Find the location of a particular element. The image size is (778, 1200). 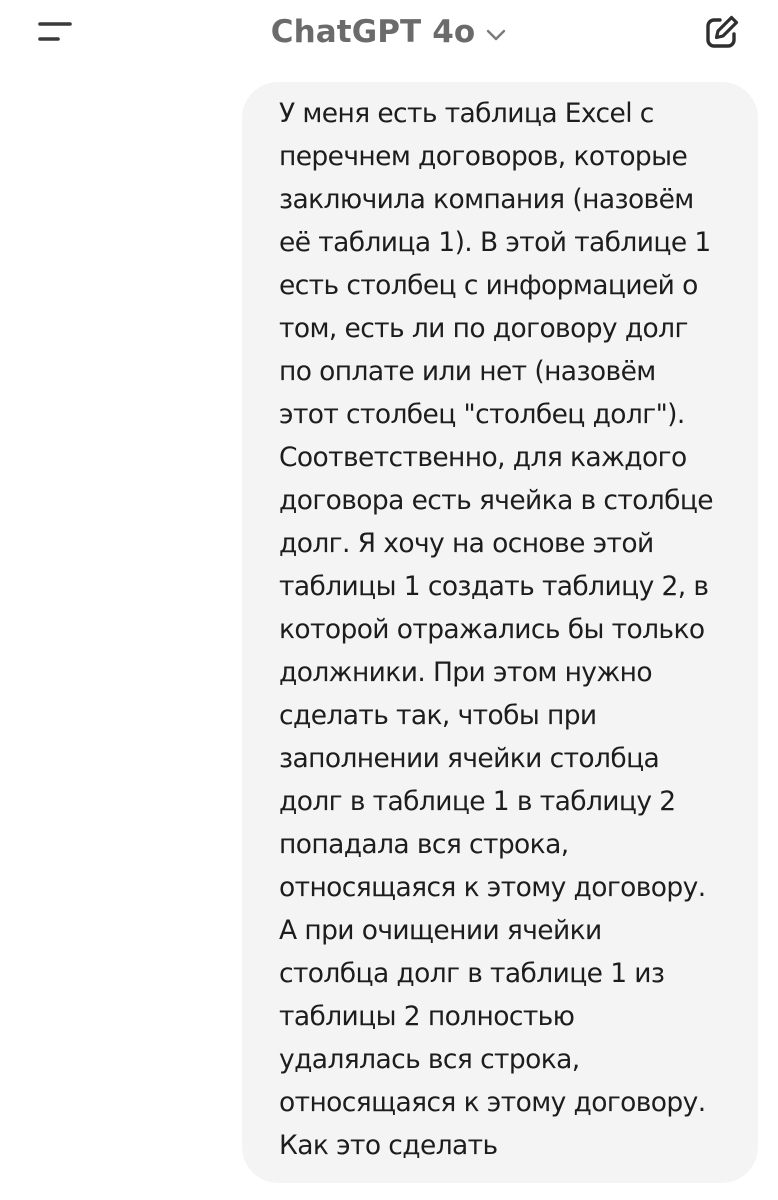

model-selector: ChatGPT 4o is located at coordinates (389, 32).